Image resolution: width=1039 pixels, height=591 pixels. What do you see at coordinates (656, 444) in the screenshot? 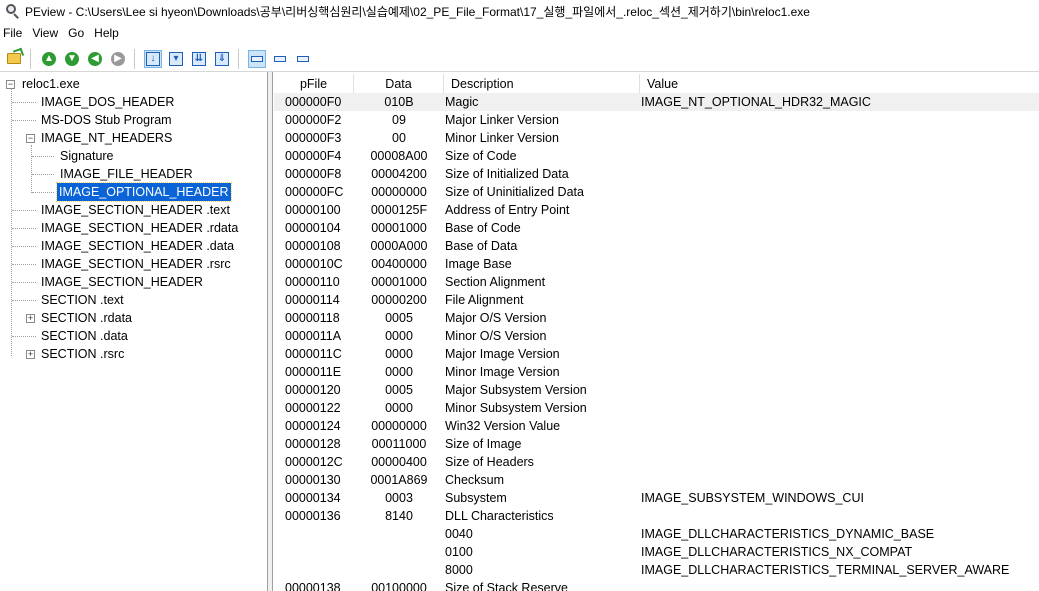
I see `table-row: 00000128 00011000 Size of Image` at bounding box center [656, 444].